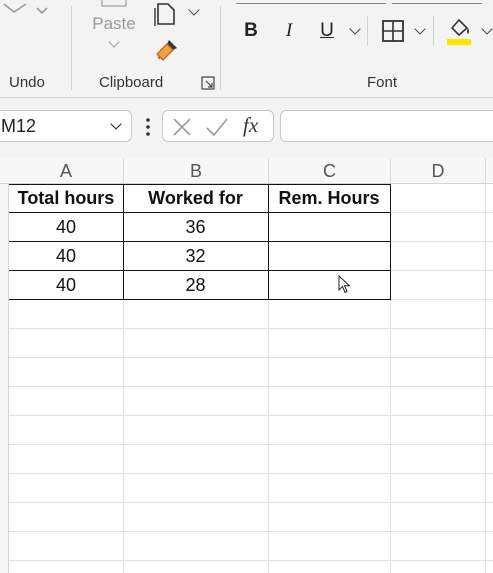  Describe the element at coordinates (386, 126) in the screenshot. I see `formula-input` at that location.